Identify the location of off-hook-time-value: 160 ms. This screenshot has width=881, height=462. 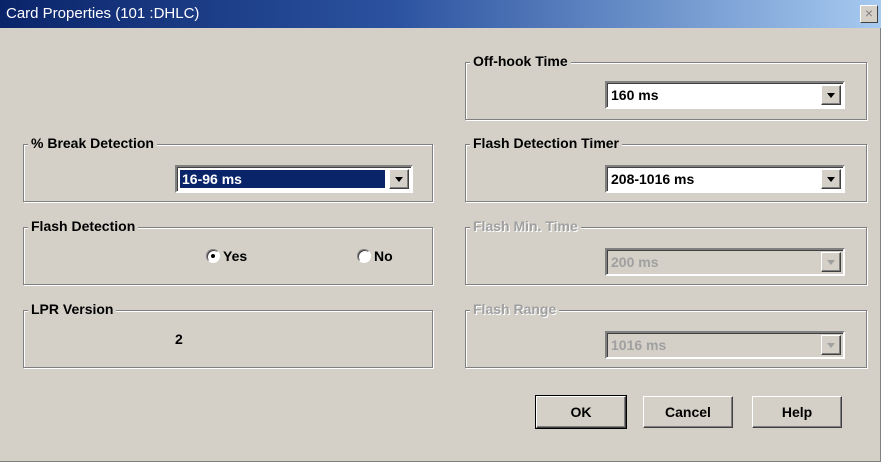
(635, 95).